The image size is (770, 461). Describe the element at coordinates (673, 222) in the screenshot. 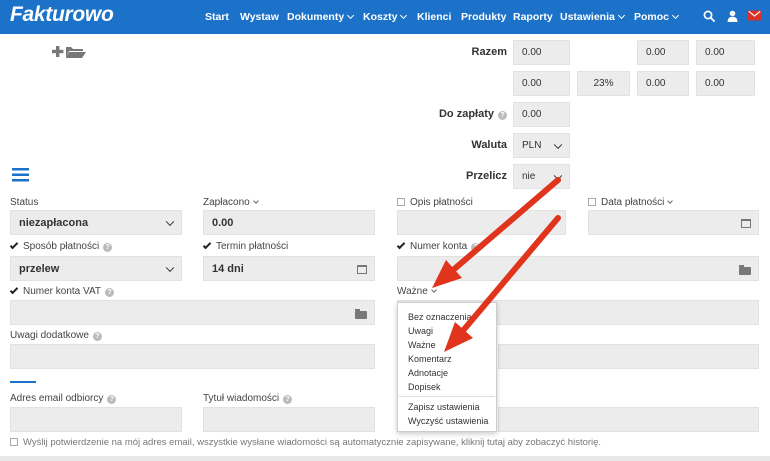

I see `data-platnosci-input` at that location.